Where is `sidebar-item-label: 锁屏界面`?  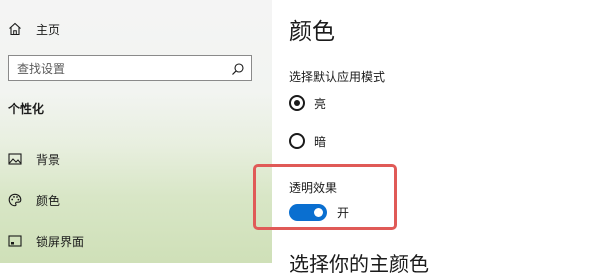 sidebar-item-label: 锁屏界面 is located at coordinates (60, 241).